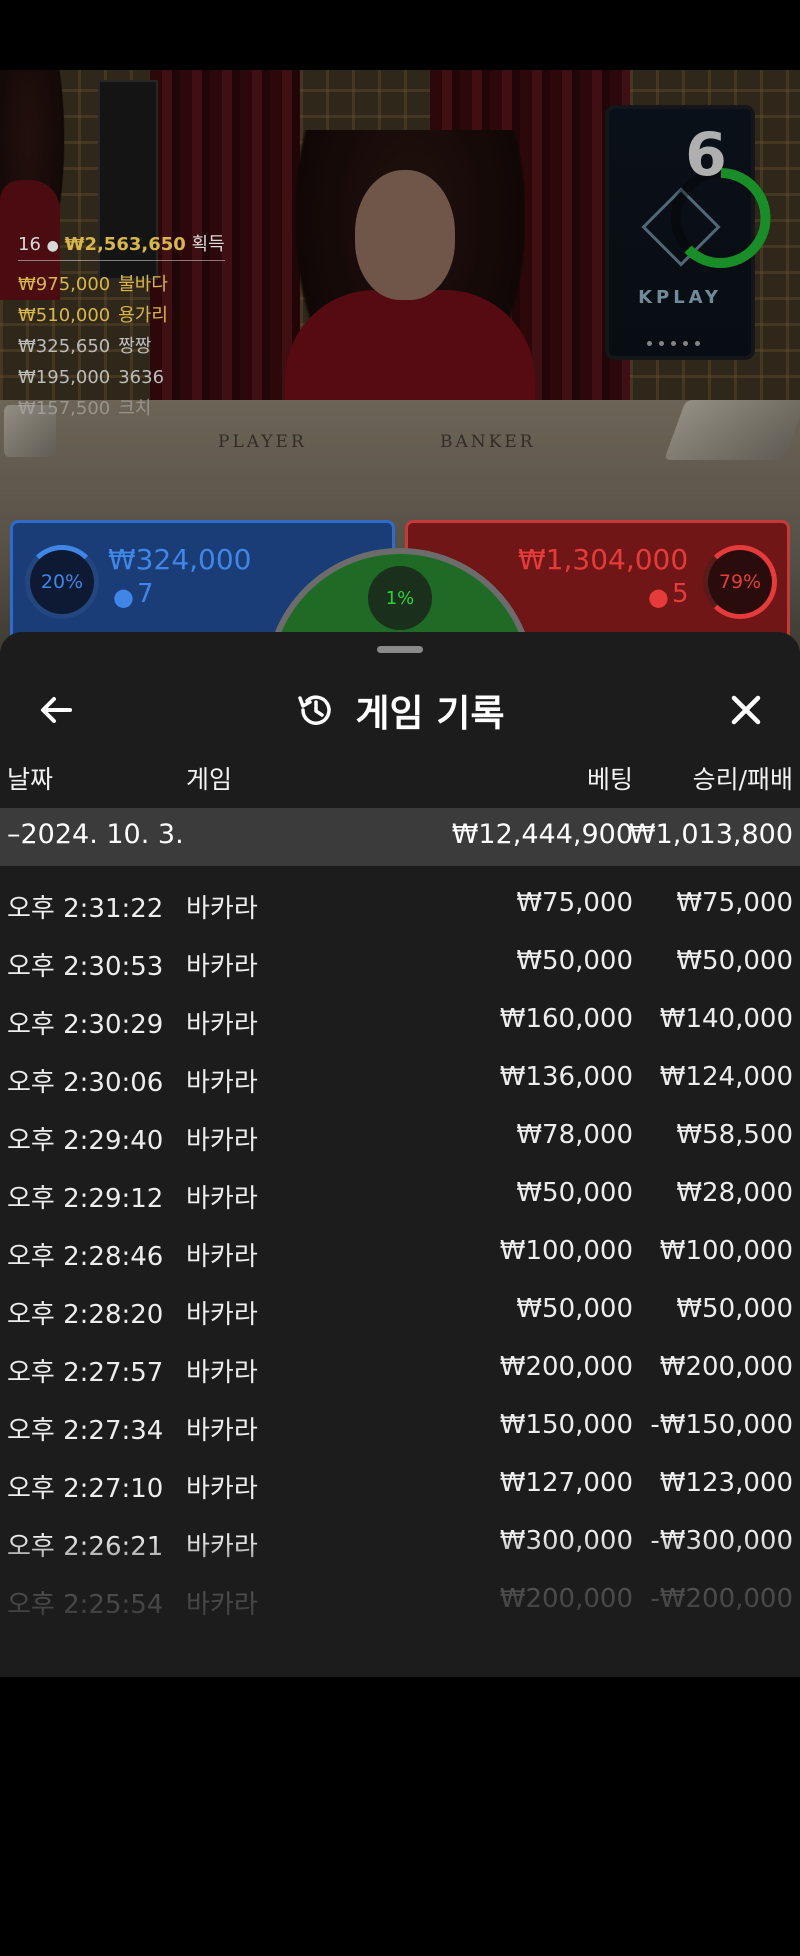 This screenshot has height=1956, width=800. Describe the element at coordinates (29, 244) in the screenshot. I see `winners-count: 16` at that location.